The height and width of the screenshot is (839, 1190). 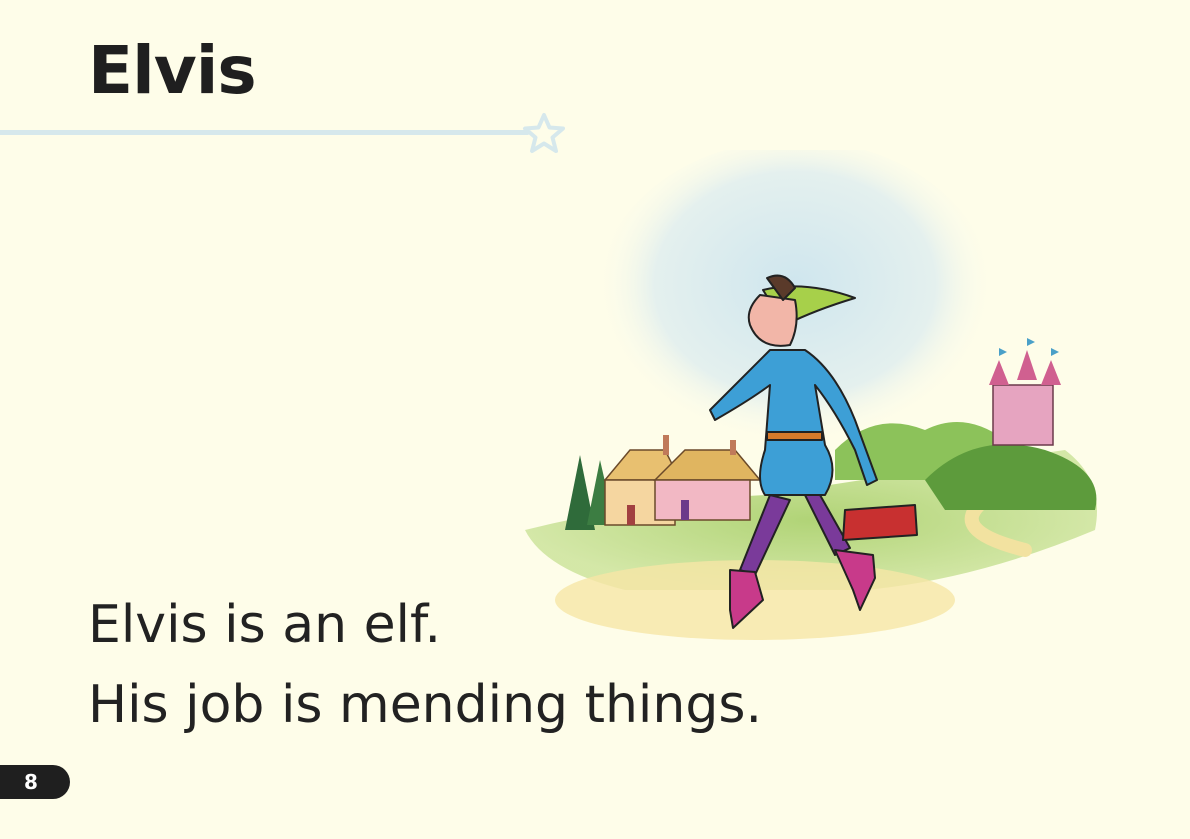 What do you see at coordinates (265, 625) in the screenshot?
I see `story-line-1: Elvis is an elf.` at bounding box center [265, 625].